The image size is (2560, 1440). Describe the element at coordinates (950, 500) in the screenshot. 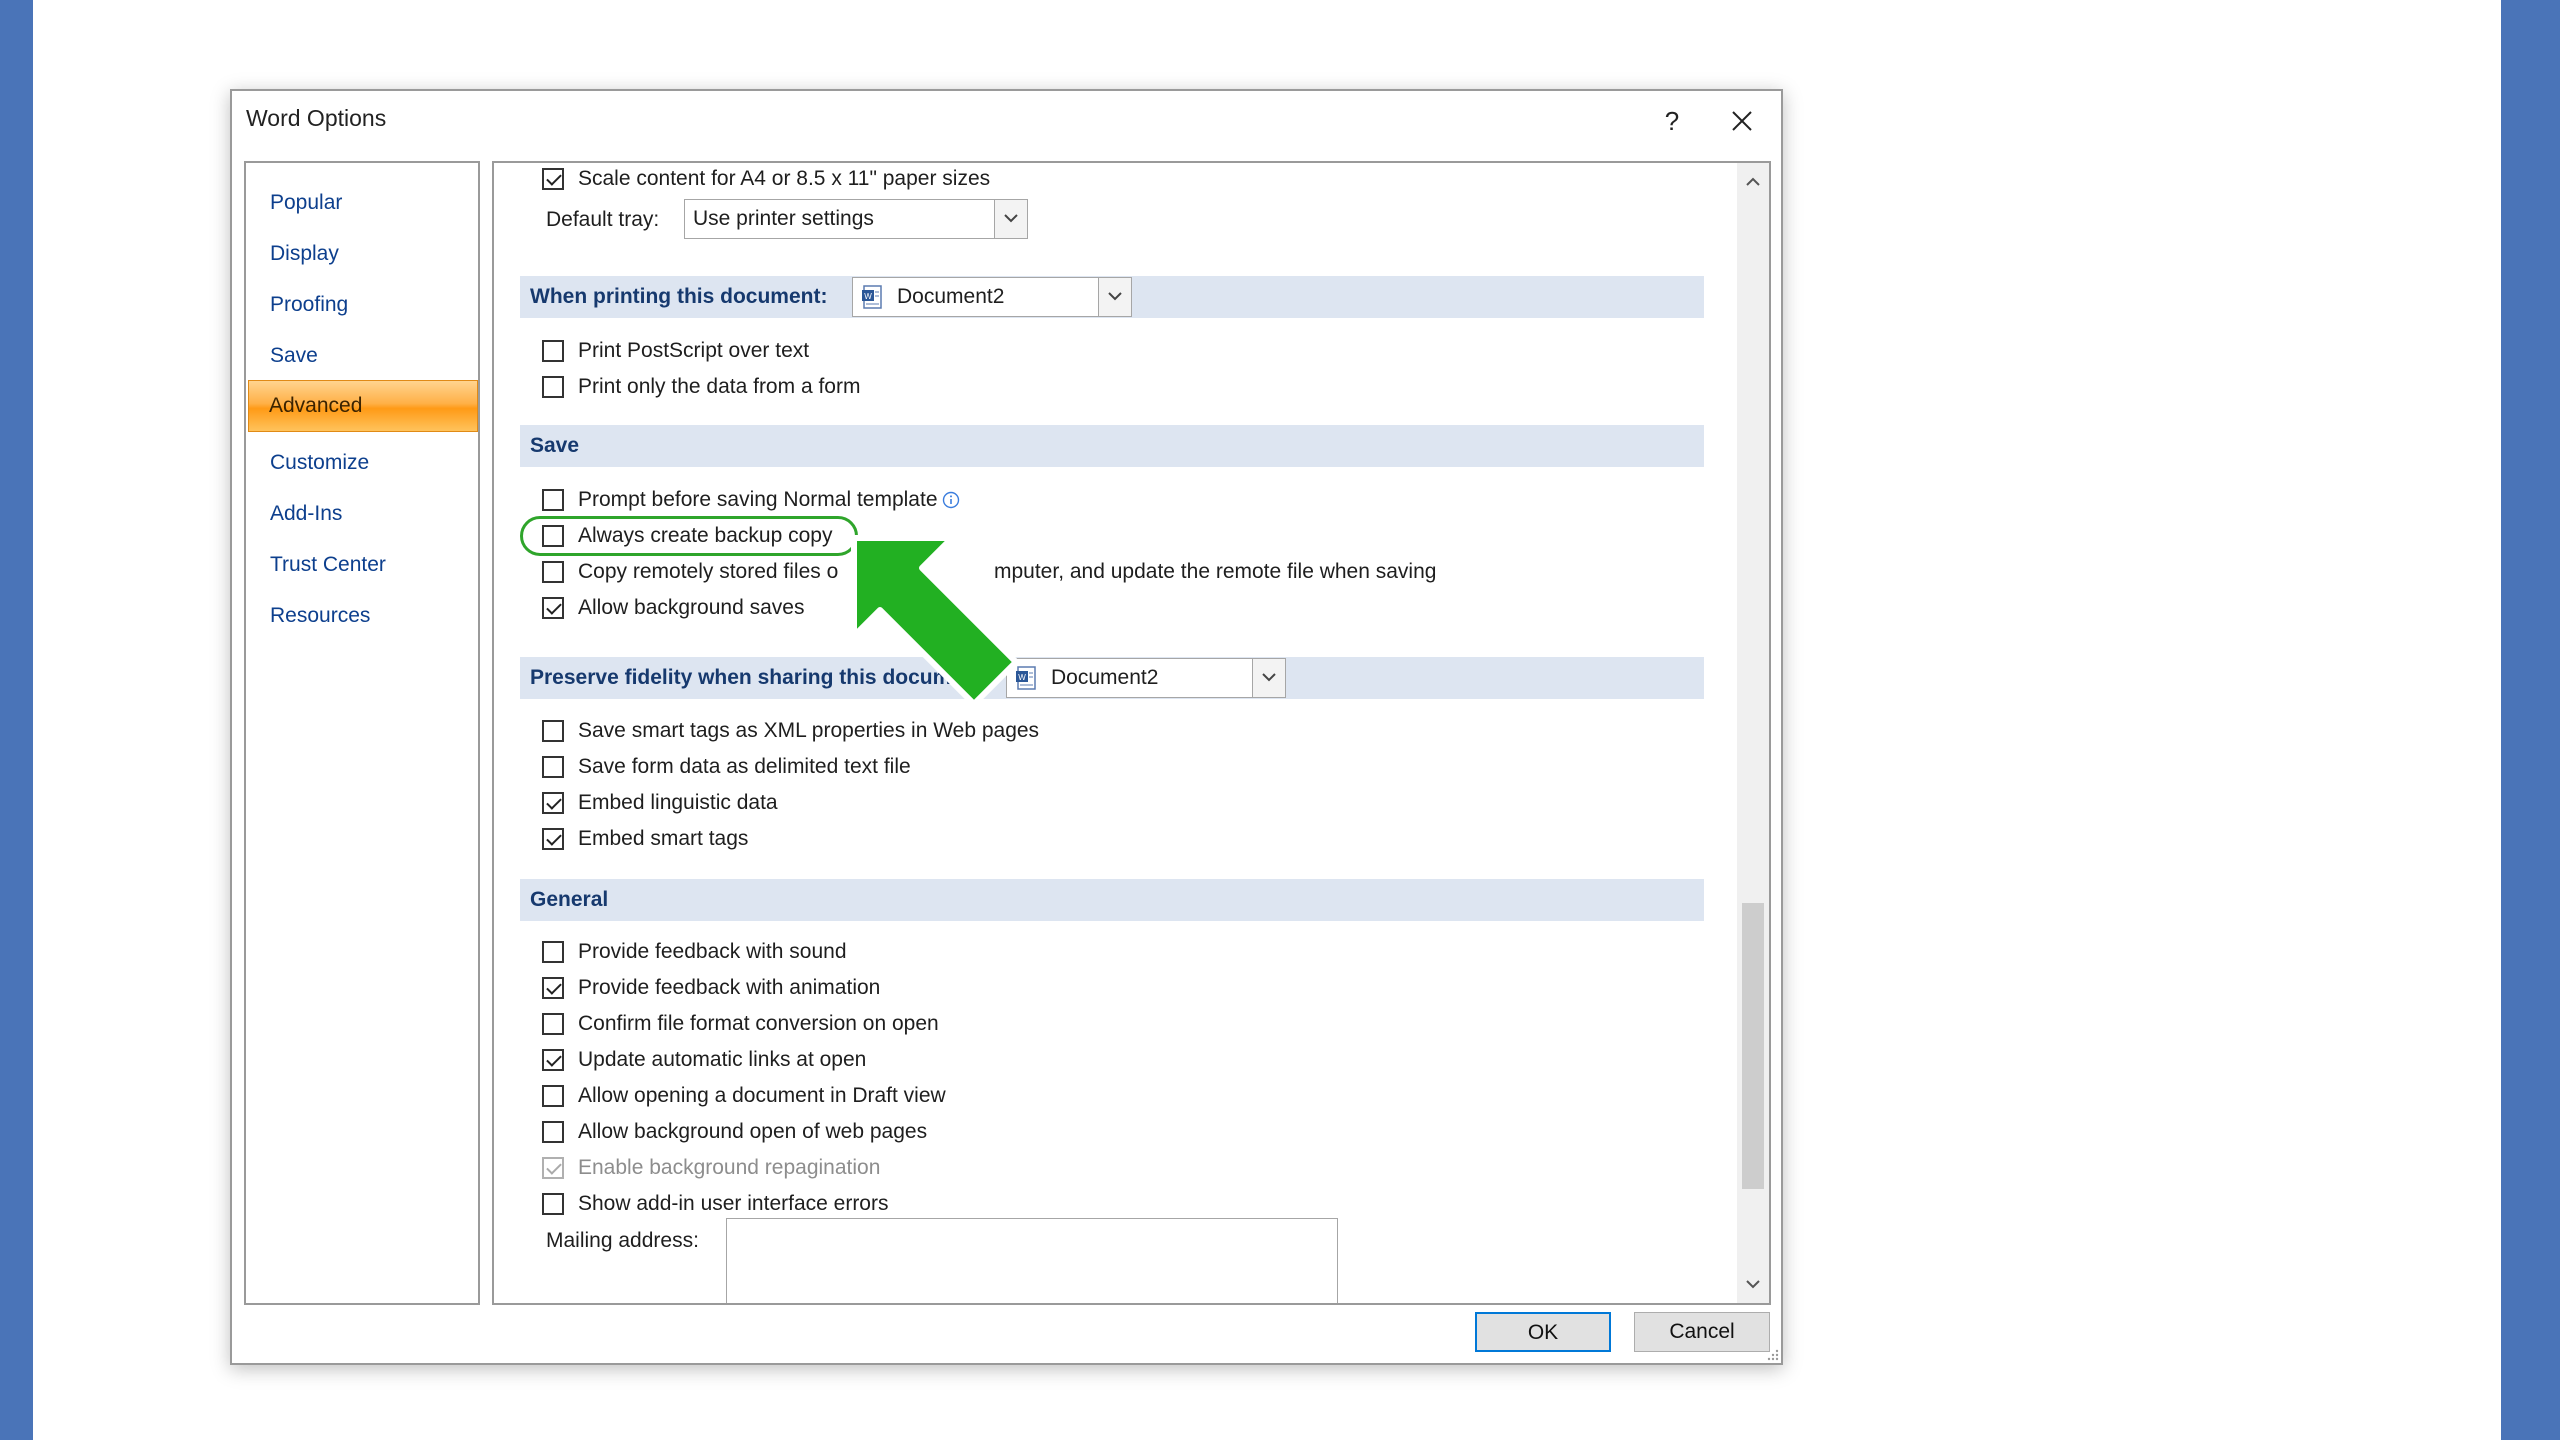

I see `info-icon` at that location.